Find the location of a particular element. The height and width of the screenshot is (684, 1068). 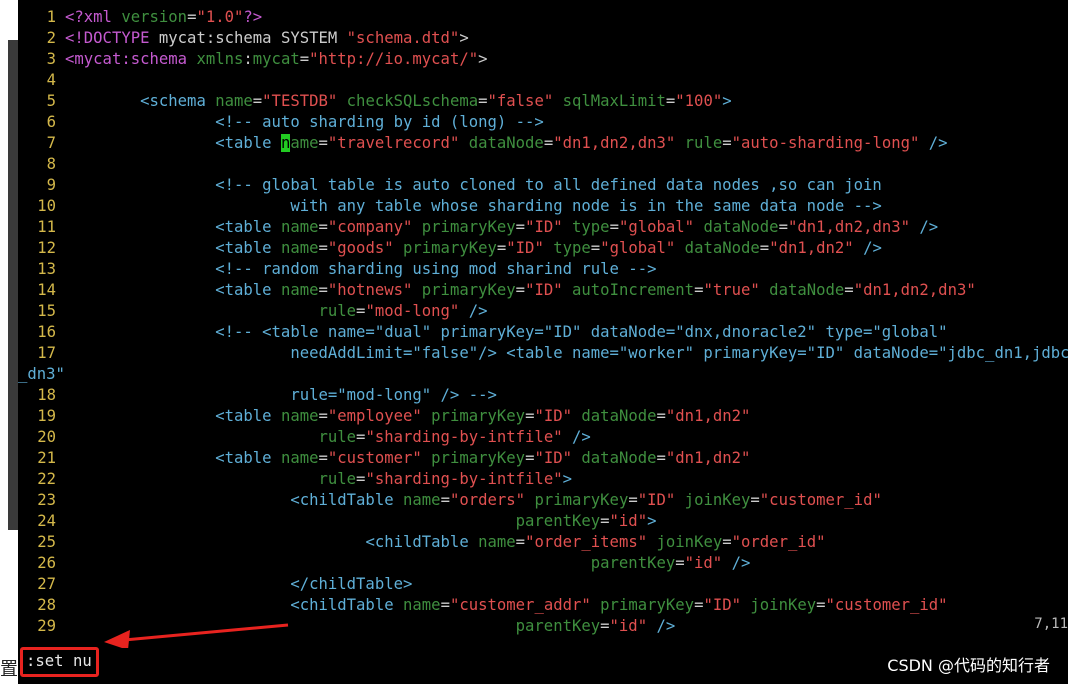

code-token: <!-- auto sharding by id (long) --> is located at coordinates (379, 122).